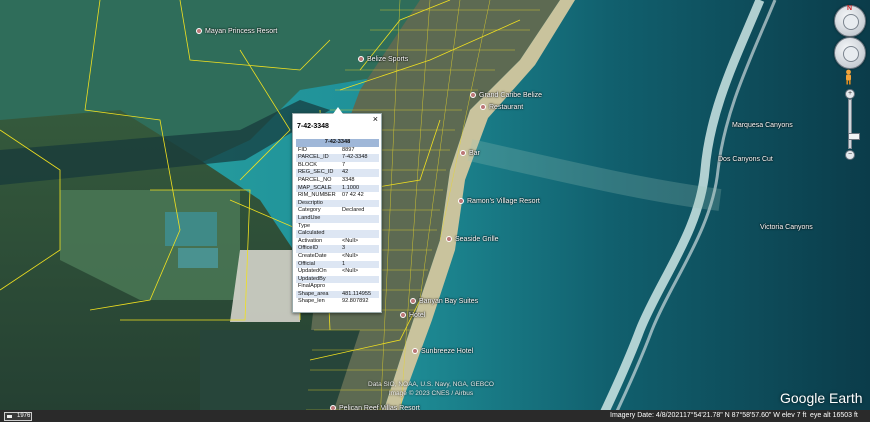 This screenshot has height=422, width=870. Describe the element at coordinates (312, 271) in the screenshot. I see `attribute-key: UpdatedOn` at that location.